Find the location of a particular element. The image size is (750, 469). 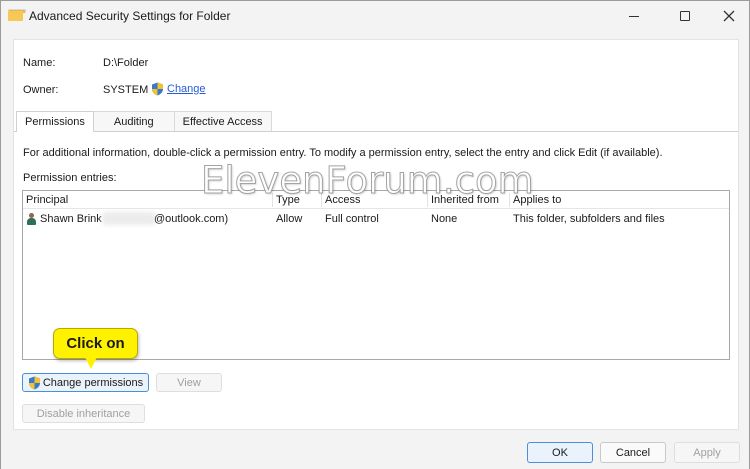

cancel-button: Cancel is located at coordinates (633, 452).